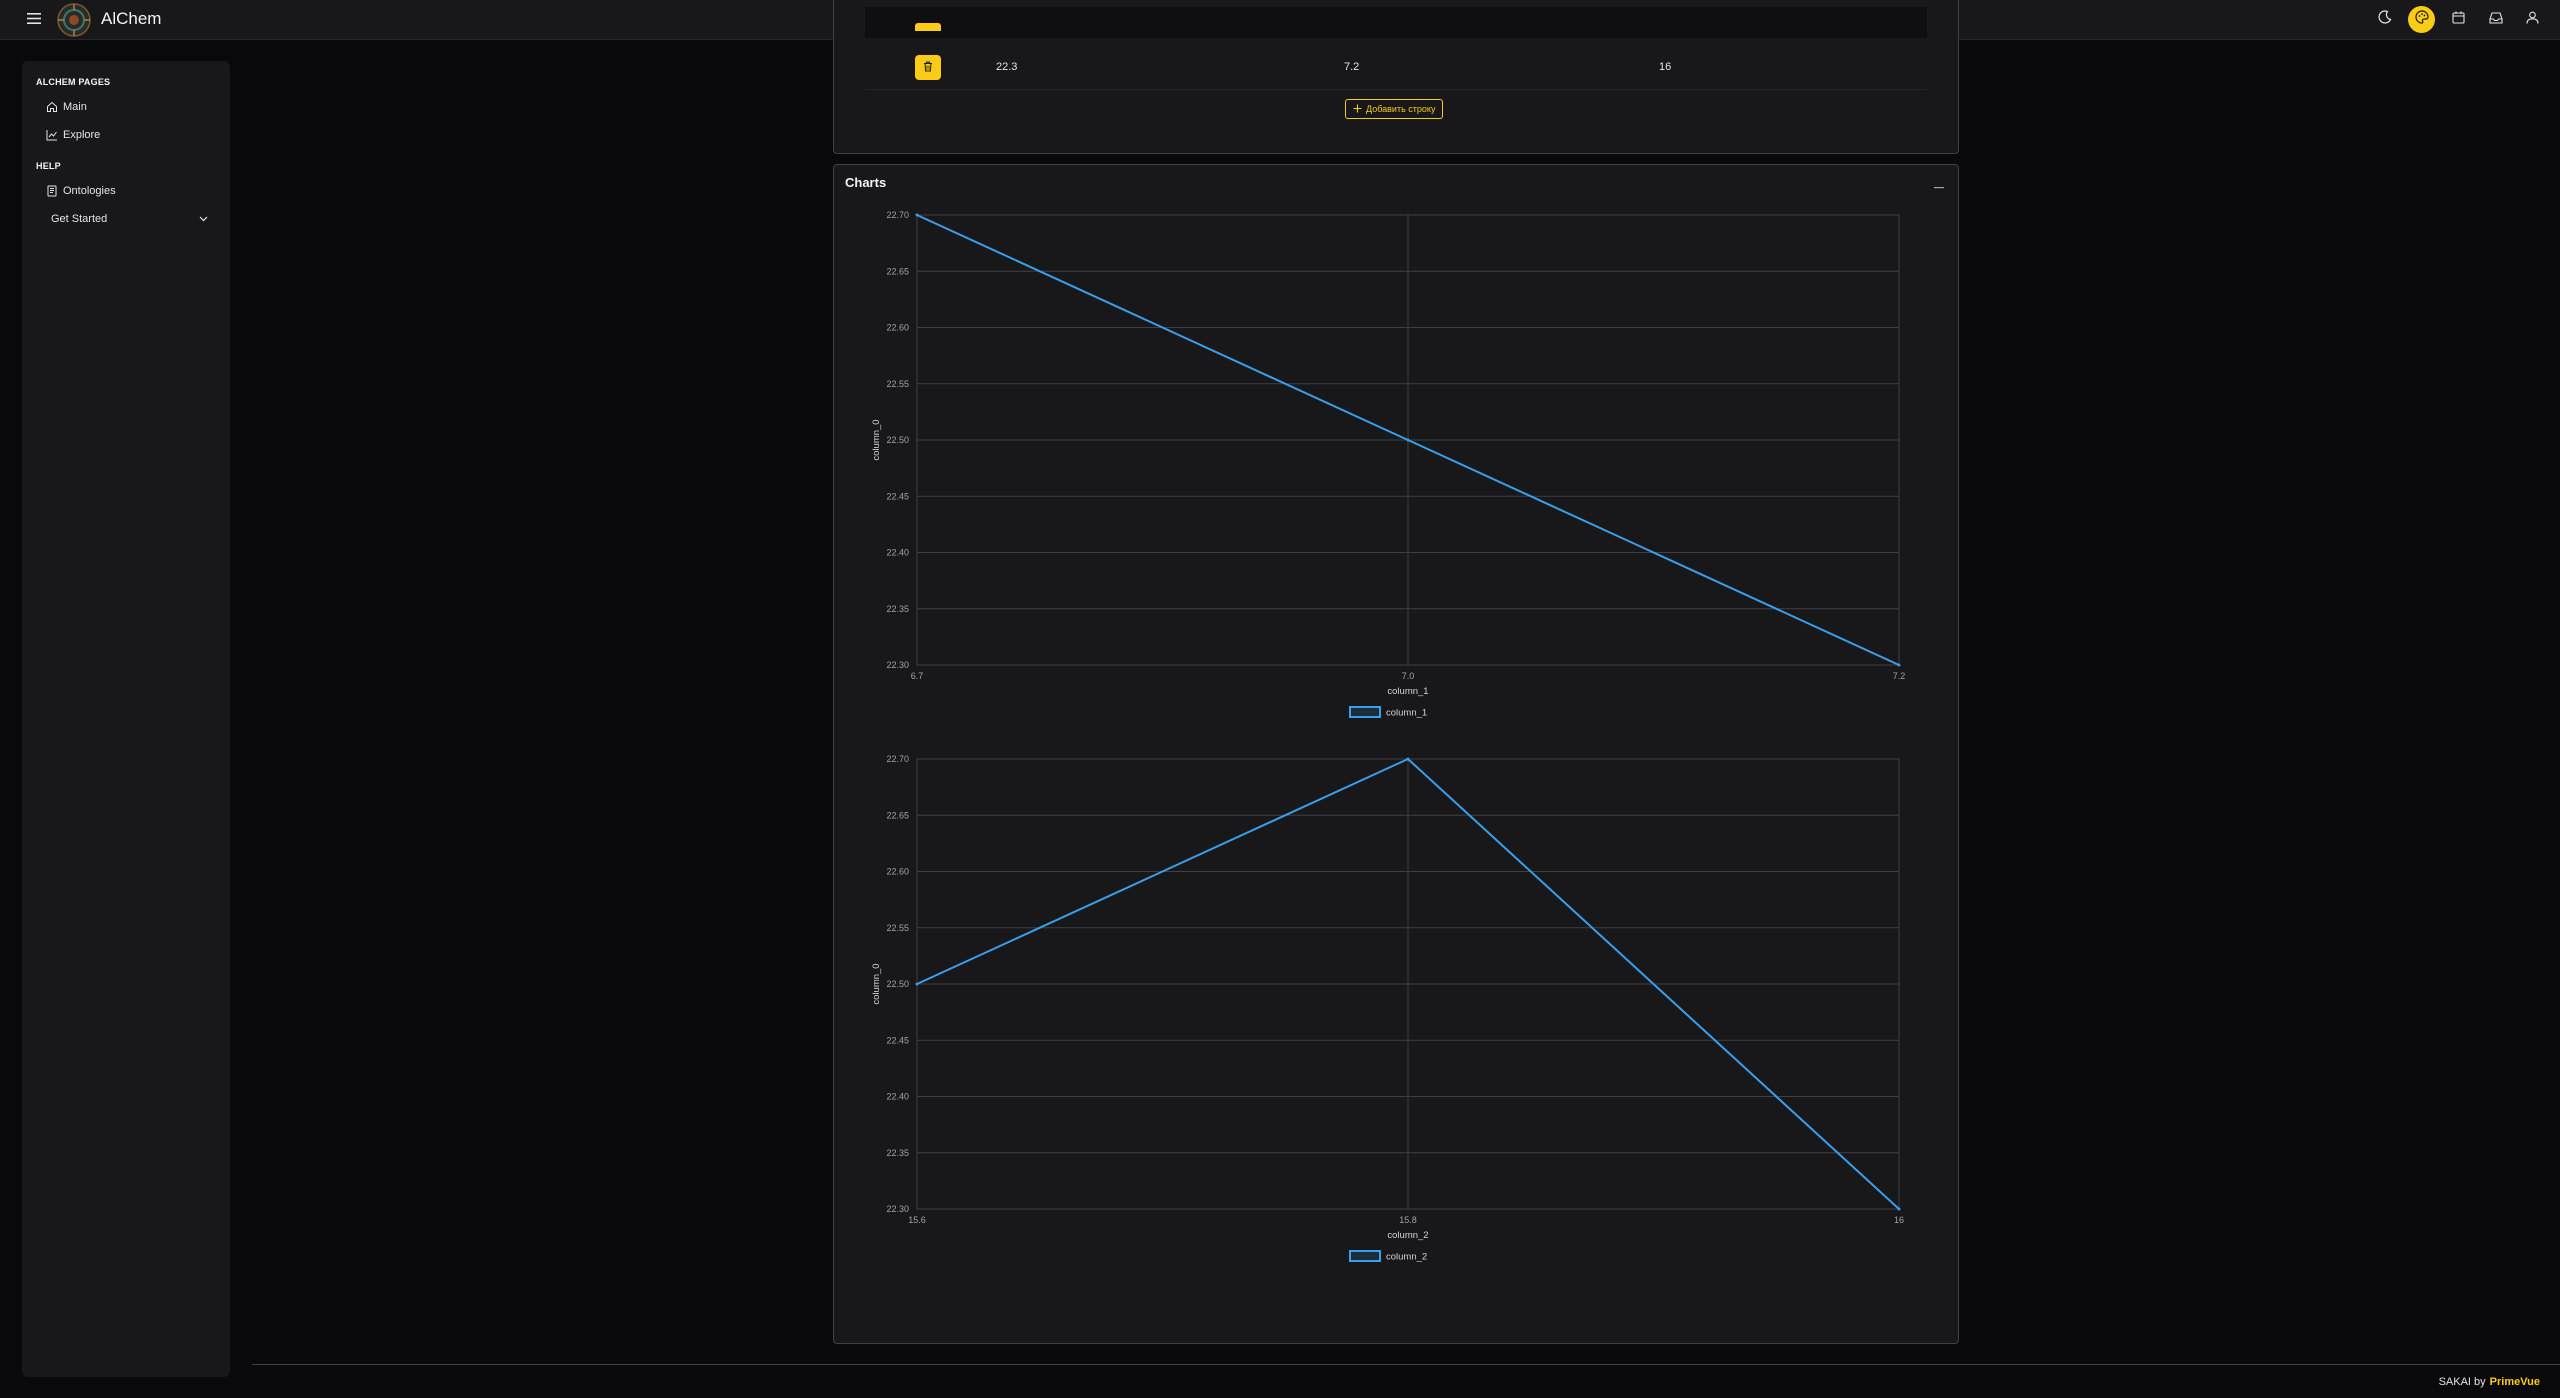  Describe the element at coordinates (1407, 691) in the screenshot. I see `x-axis-label: column_1` at that location.